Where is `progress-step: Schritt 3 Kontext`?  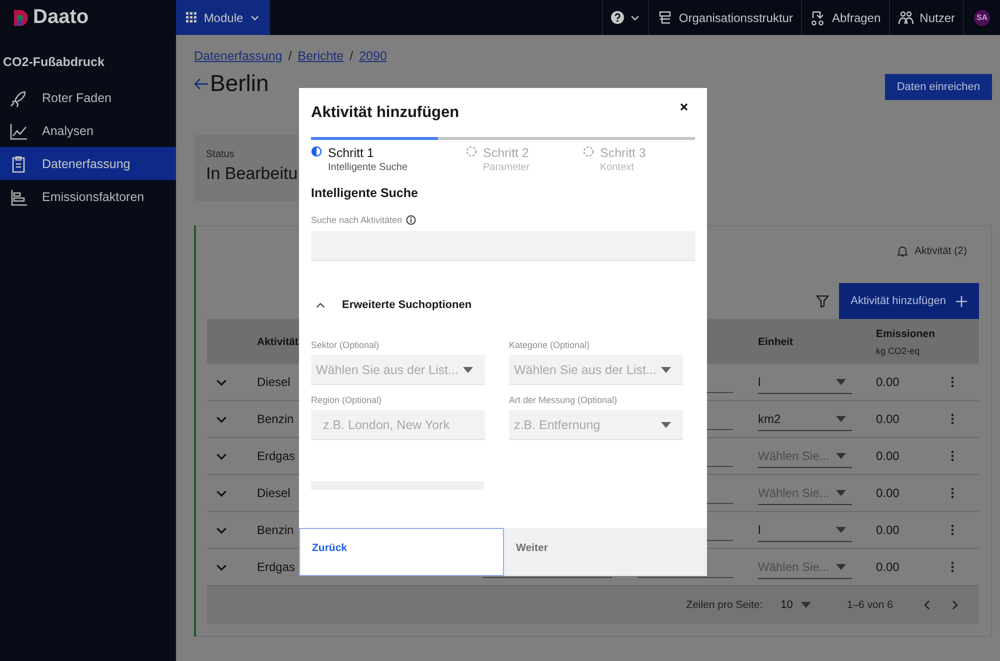 progress-step: Schritt 3 Kontext is located at coordinates (614, 159).